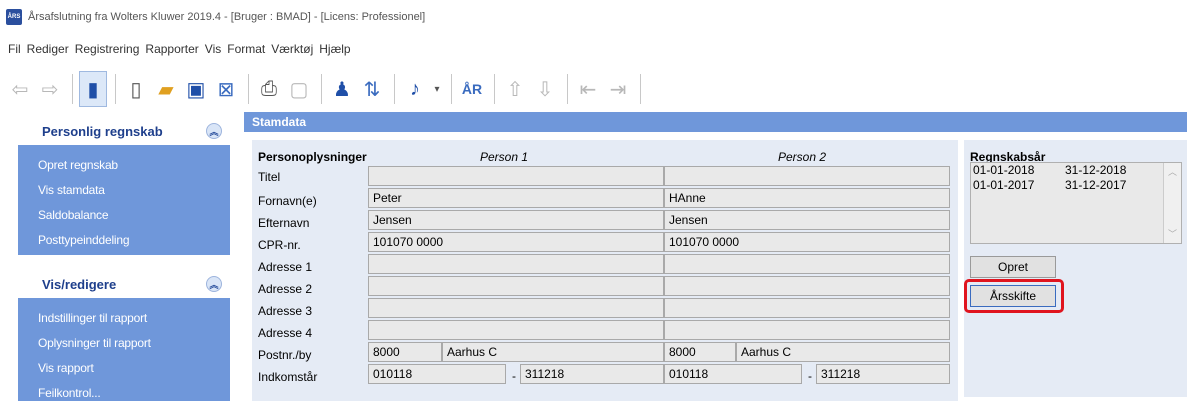 Image resolution: width=1187 pixels, height=406 pixels. Describe the element at coordinates (516, 242) in the screenshot. I see `person1-cpr-field: 101070 0000` at that location.